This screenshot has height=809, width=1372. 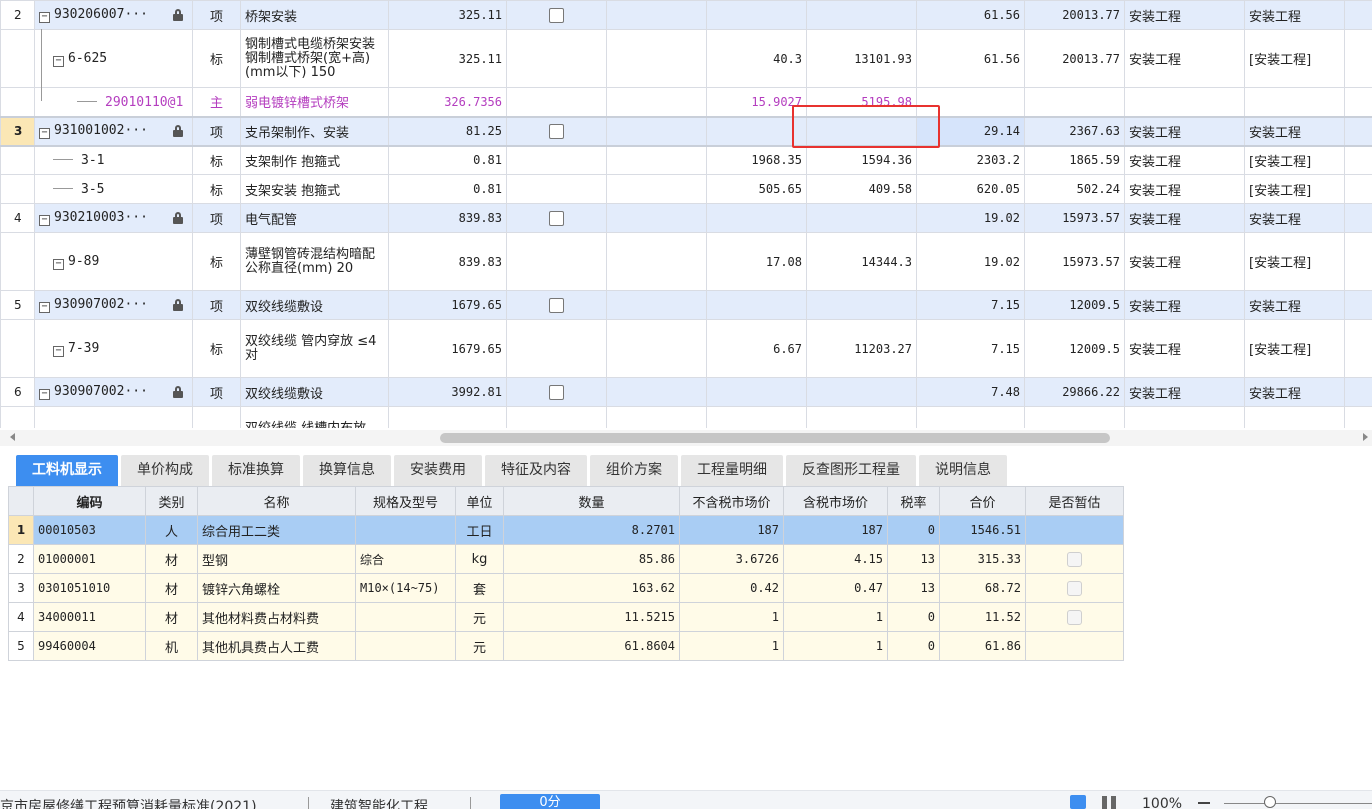 What do you see at coordinates (861, 348) in the screenshot?
I see `amount-cell: 11203.27` at bounding box center [861, 348].